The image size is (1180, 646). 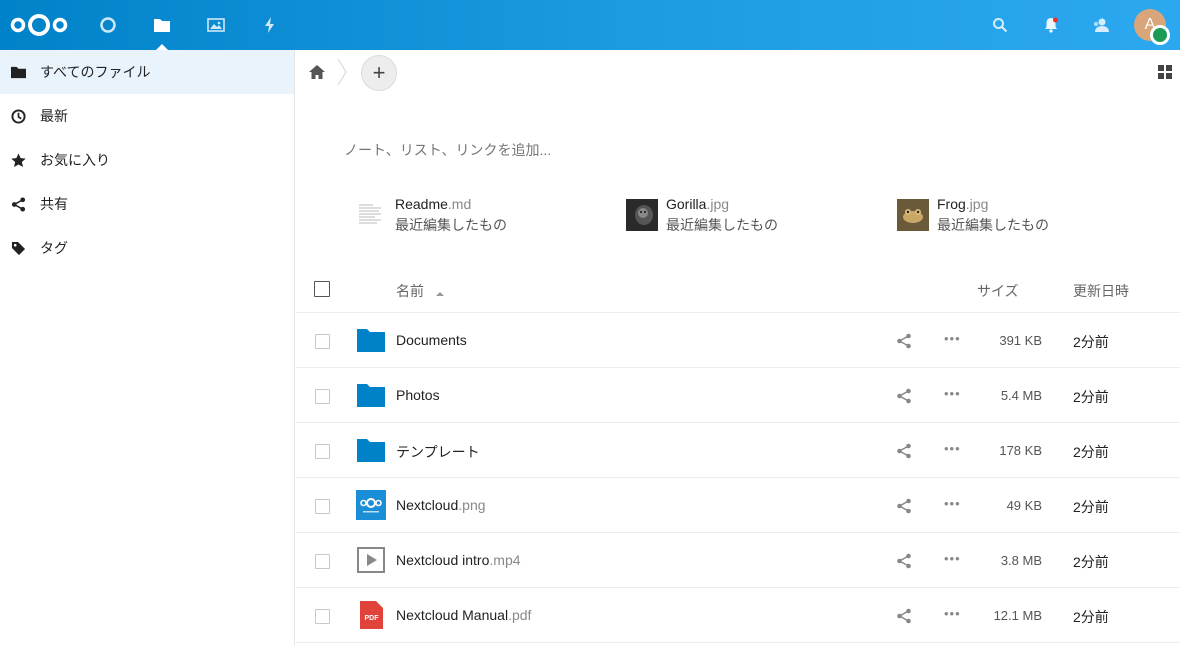 I want to click on sidebar-item-label: 最新, so click(x=54, y=116).